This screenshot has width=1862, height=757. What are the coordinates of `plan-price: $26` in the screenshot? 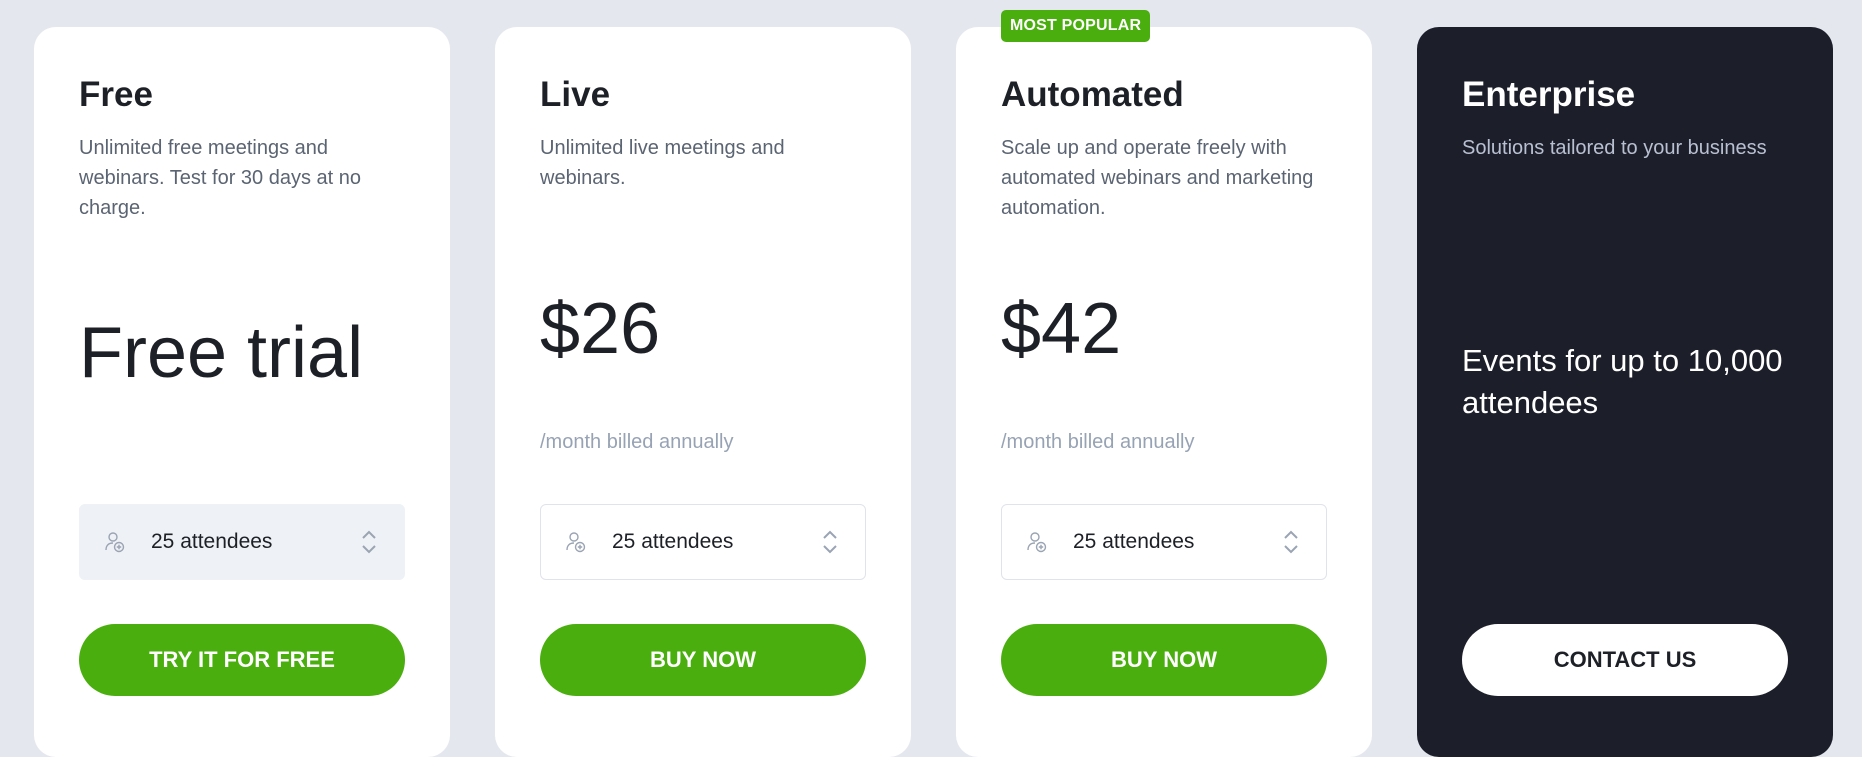 It's located at (600, 329).